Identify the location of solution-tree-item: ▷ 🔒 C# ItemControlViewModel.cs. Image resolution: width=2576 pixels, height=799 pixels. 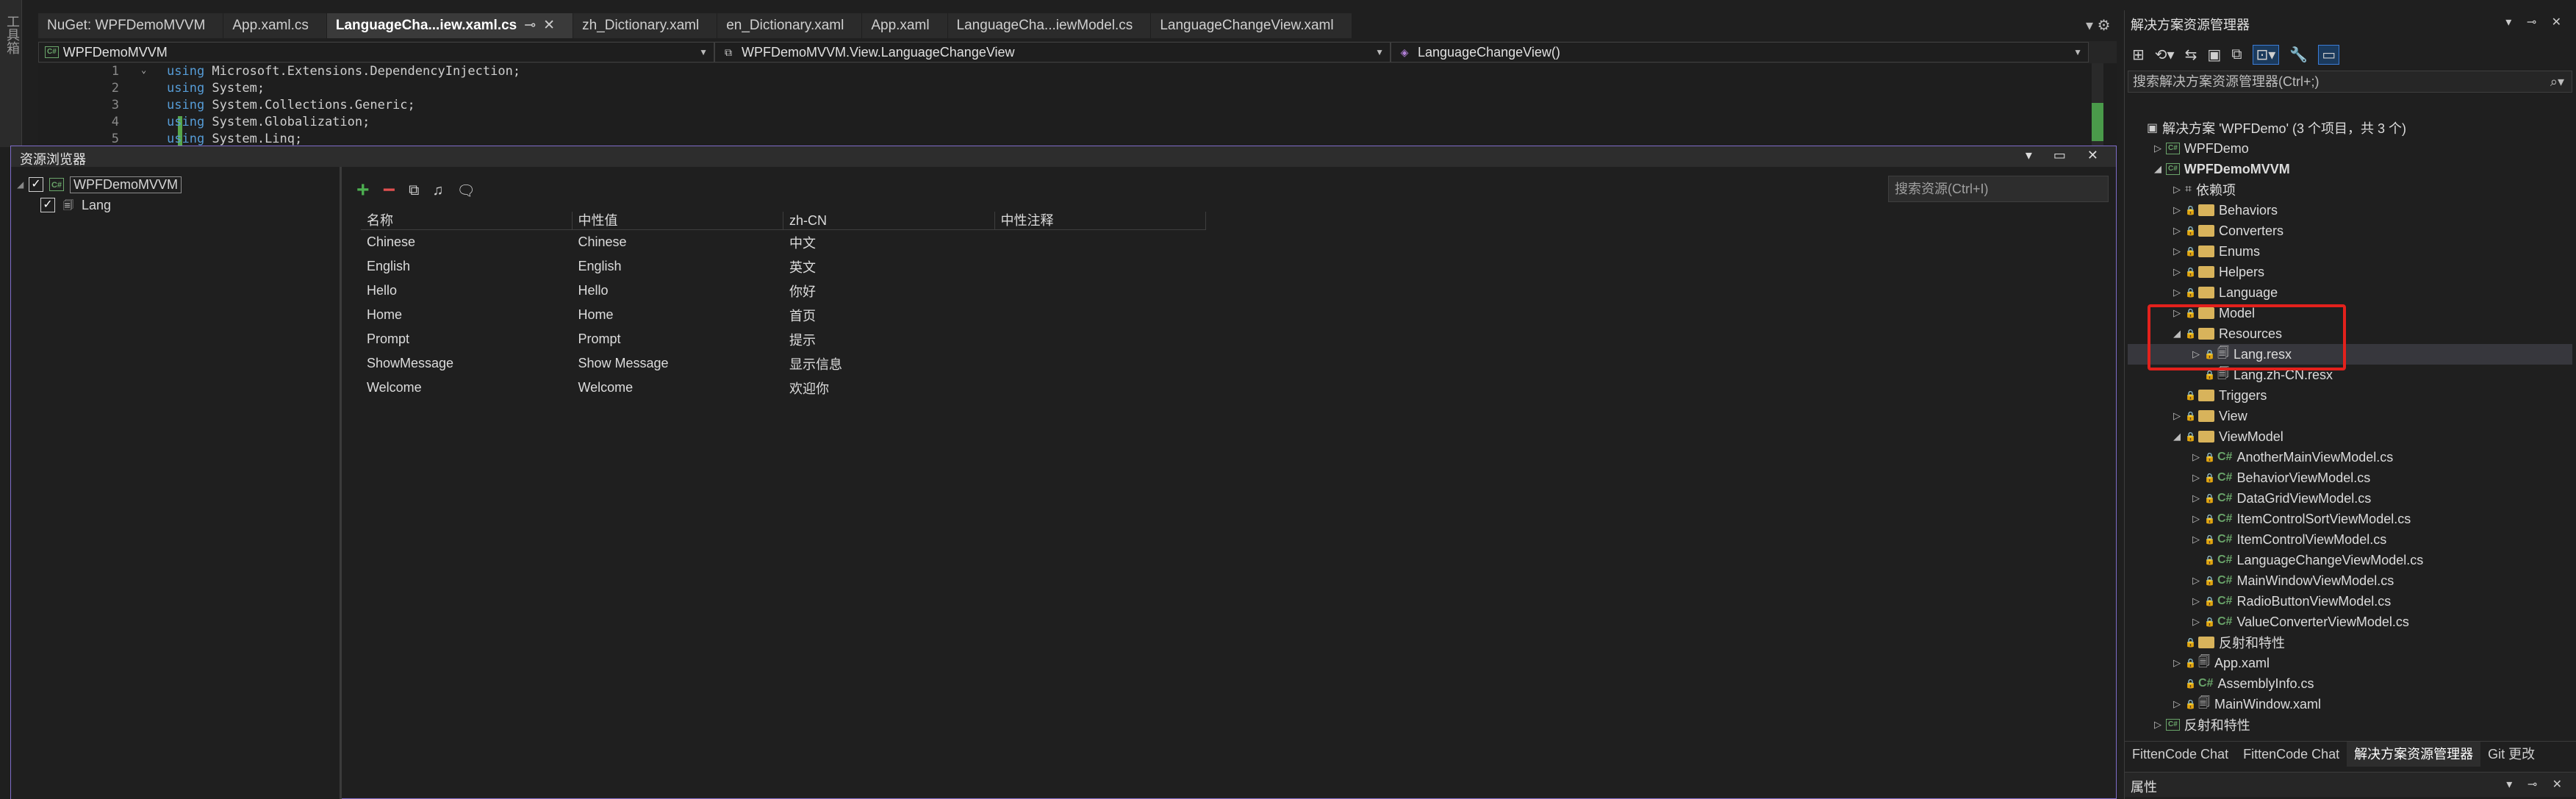
(2287, 539).